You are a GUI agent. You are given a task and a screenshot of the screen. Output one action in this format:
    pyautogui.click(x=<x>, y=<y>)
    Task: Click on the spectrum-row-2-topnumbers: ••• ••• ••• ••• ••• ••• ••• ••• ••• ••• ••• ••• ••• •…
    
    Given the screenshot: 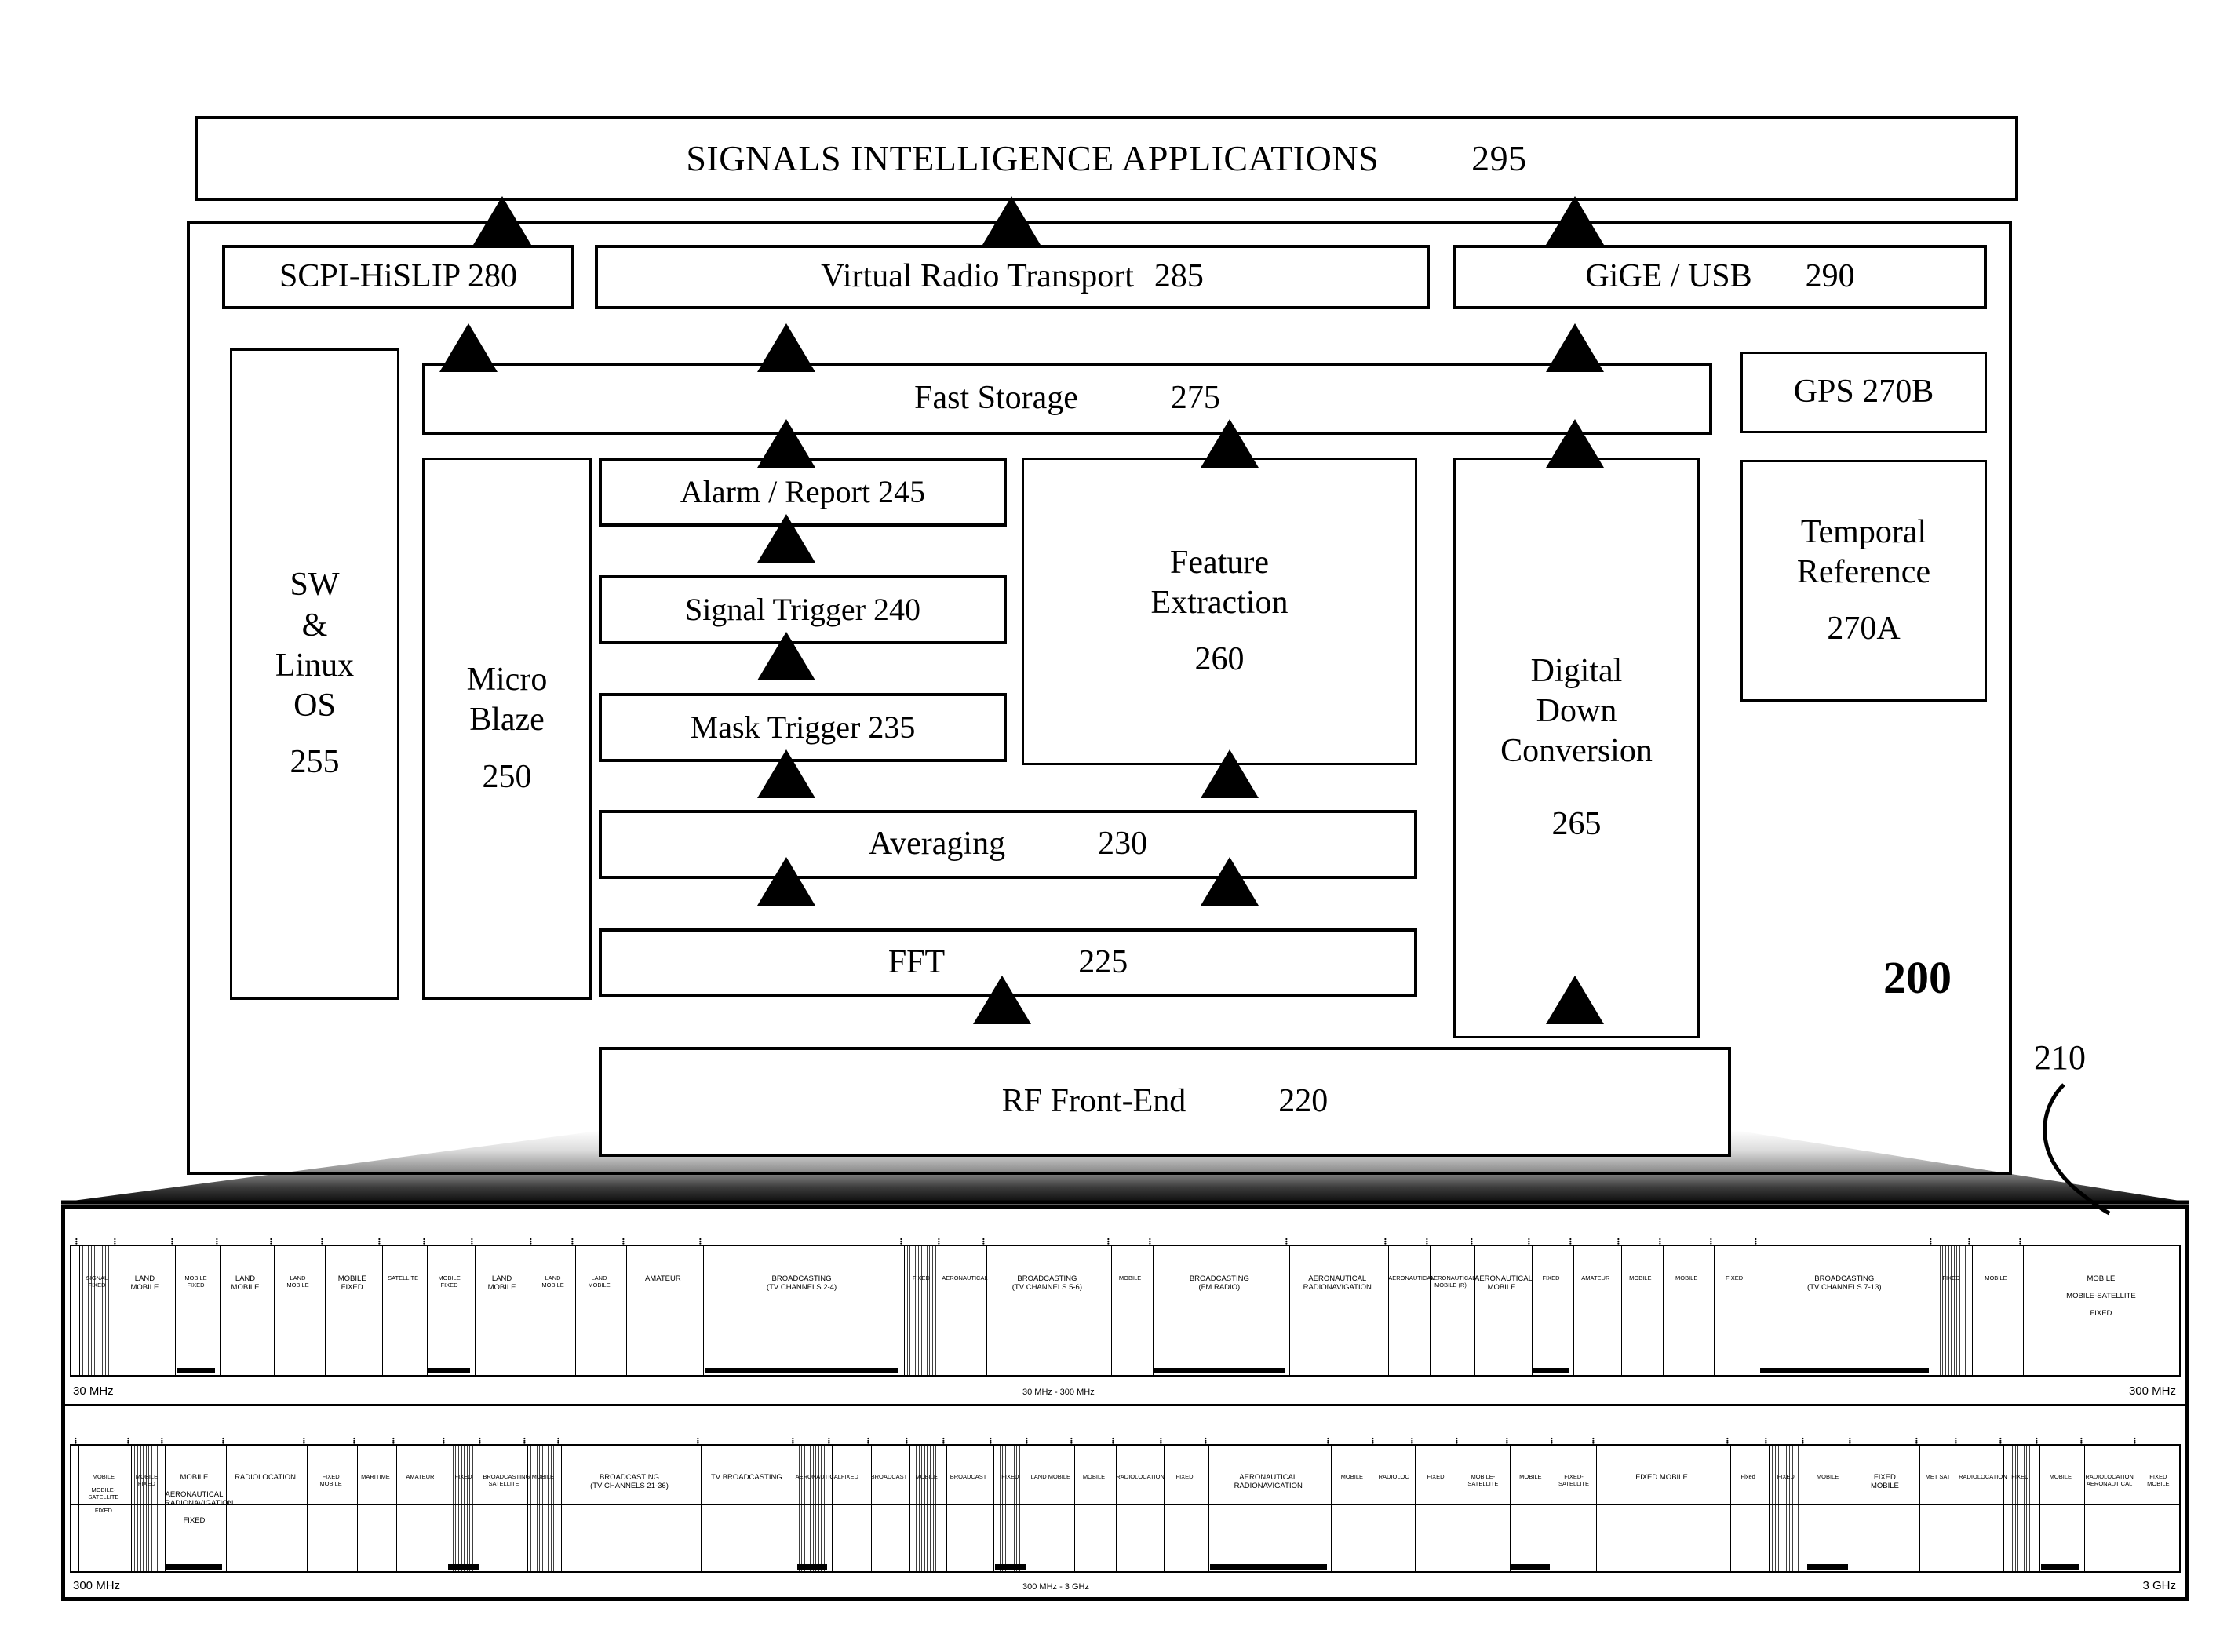 What is the action you would take?
    pyautogui.click(x=1125, y=1426)
    